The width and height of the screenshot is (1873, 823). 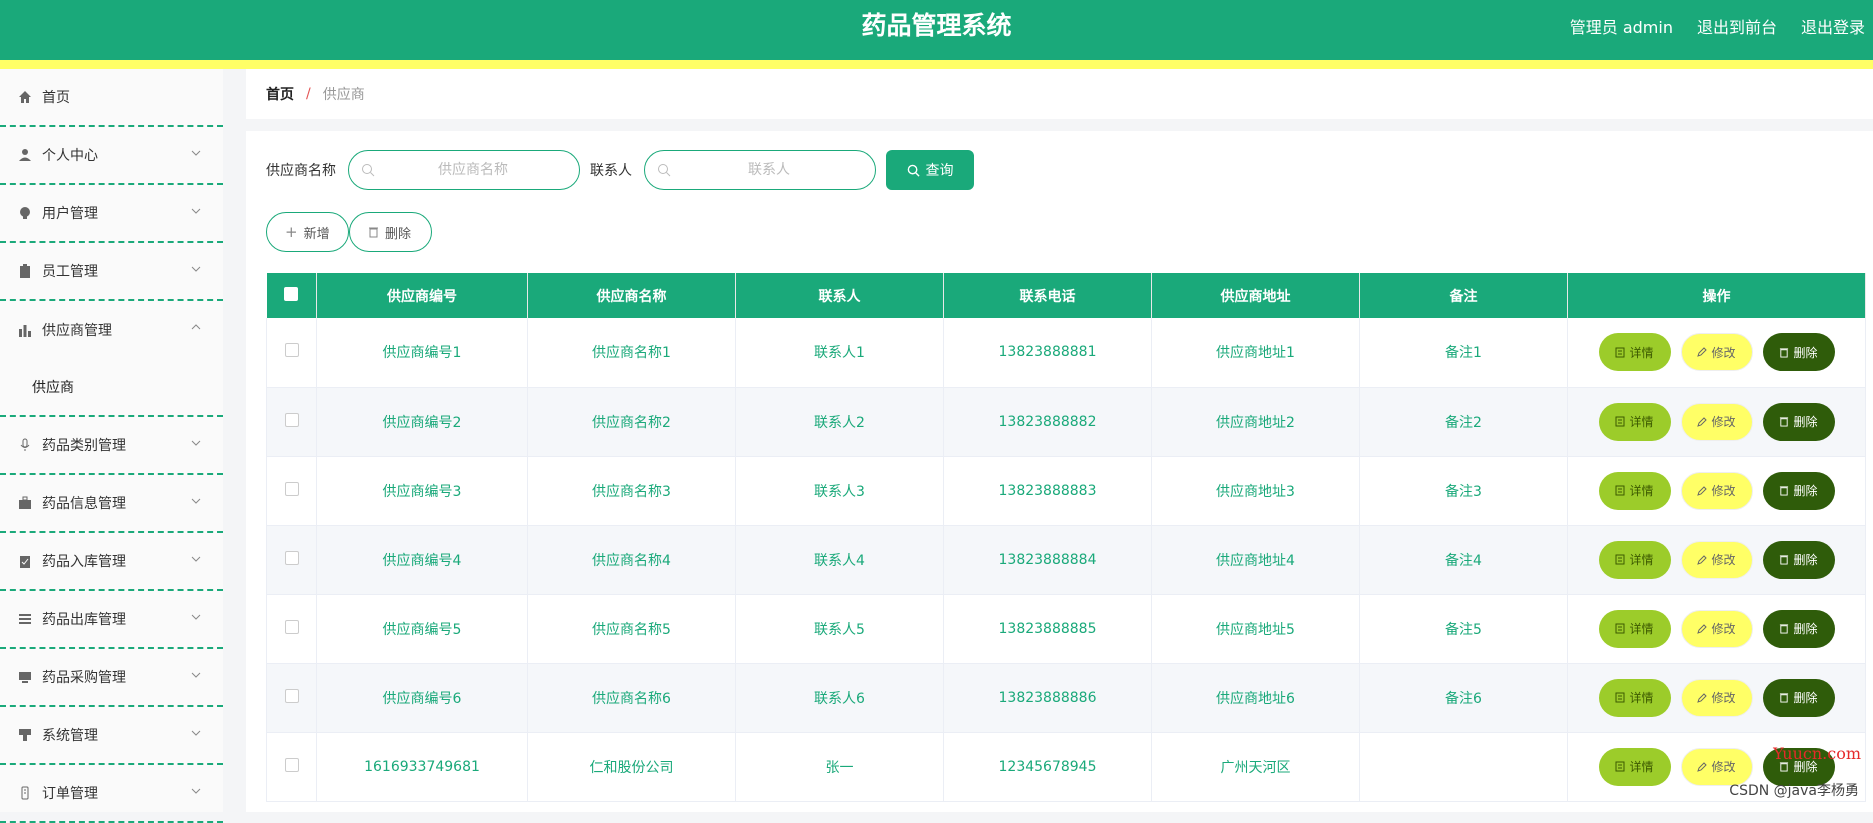 I want to click on home-icon, so click(x=25, y=97).